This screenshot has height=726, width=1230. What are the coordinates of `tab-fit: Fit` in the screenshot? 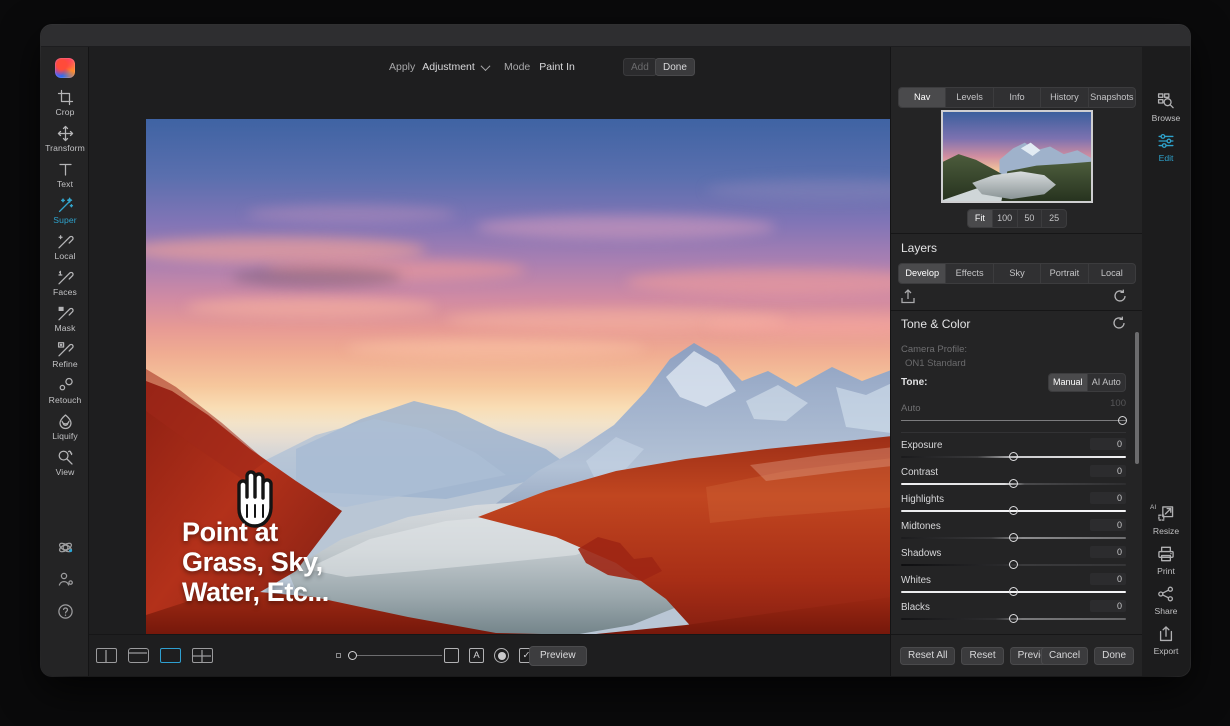 It's located at (980, 218).